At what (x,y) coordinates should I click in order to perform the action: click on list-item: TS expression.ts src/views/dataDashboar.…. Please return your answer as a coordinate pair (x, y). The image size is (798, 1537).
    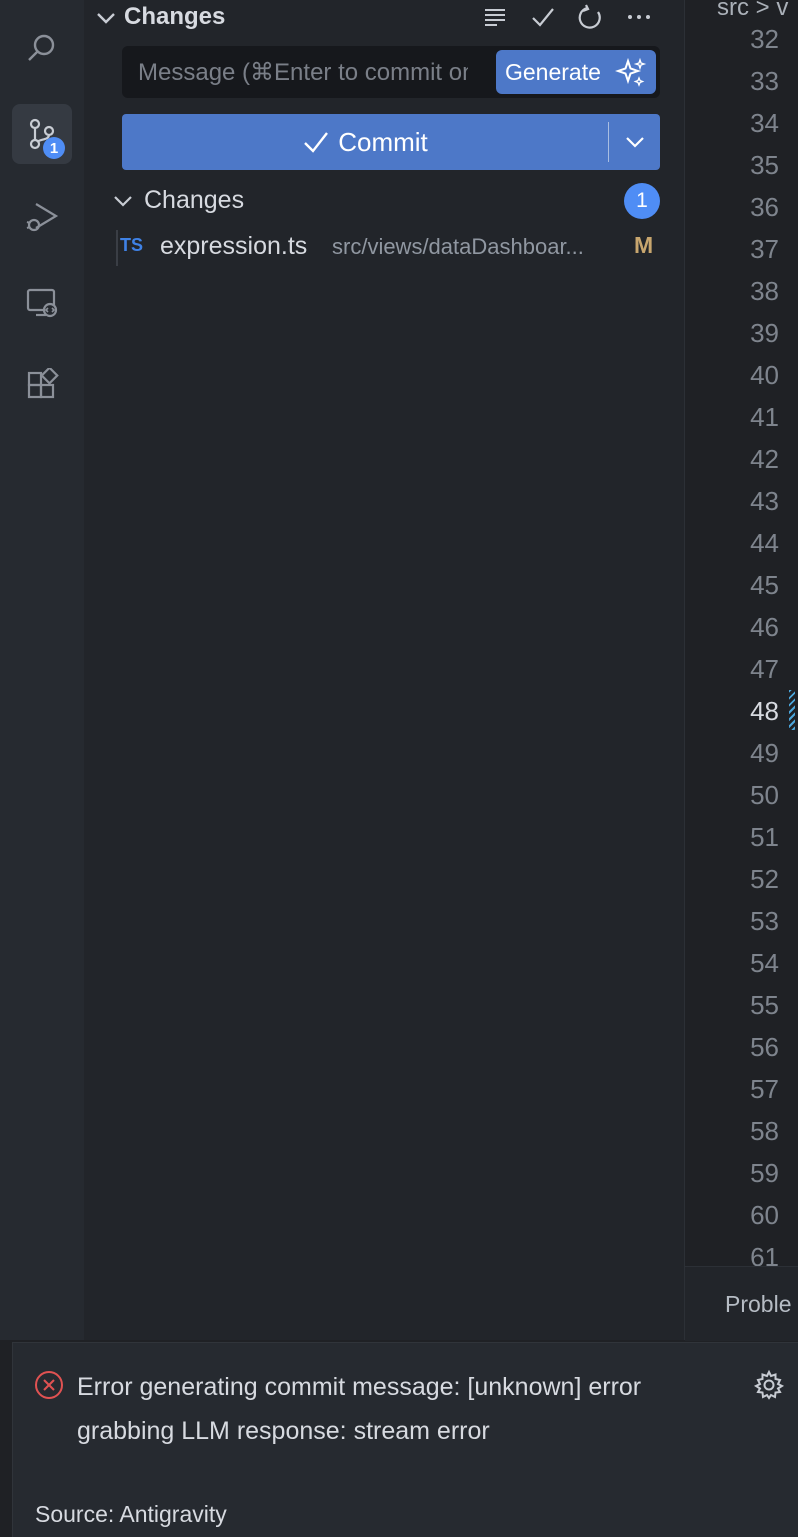
    Looking at the image, I should click on (394, 246).